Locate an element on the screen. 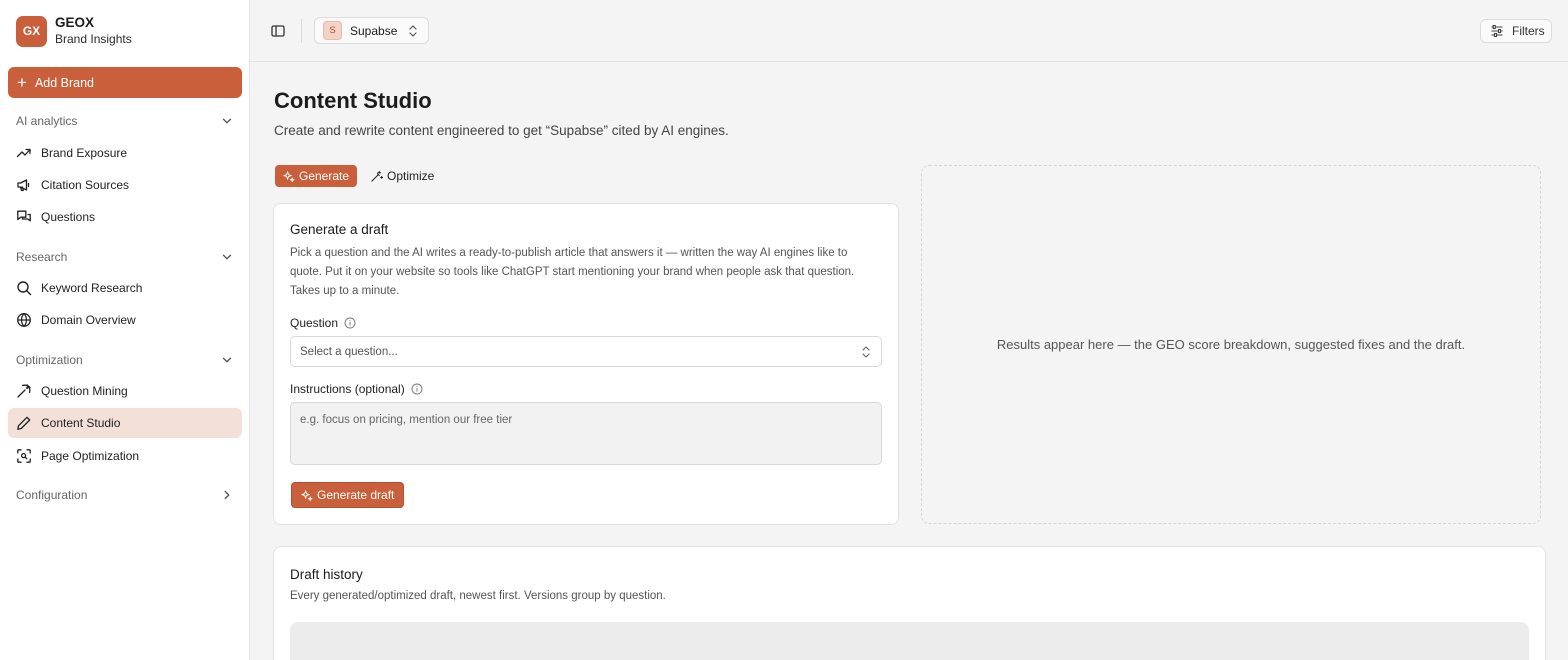 Image resolution: width=1568 pixels, height=660 pixels. section-label: AI analytics is located at coordinates (47, 121).